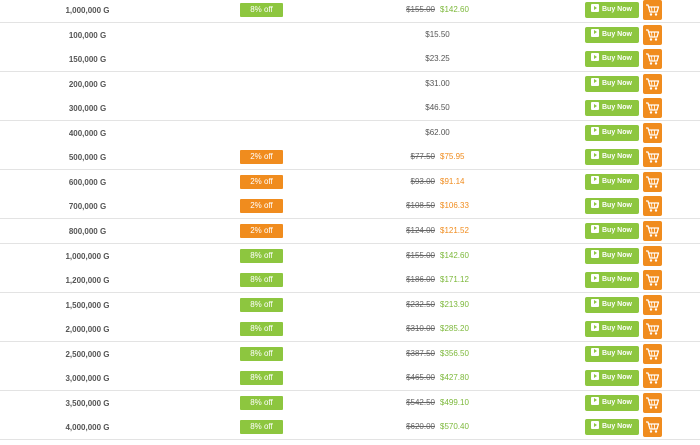 The image size is (700, 445). What do you see at coordinates (437, 84) in the screenshot?
I see `price-cell: $31.00` at bounding box center [437, 84].